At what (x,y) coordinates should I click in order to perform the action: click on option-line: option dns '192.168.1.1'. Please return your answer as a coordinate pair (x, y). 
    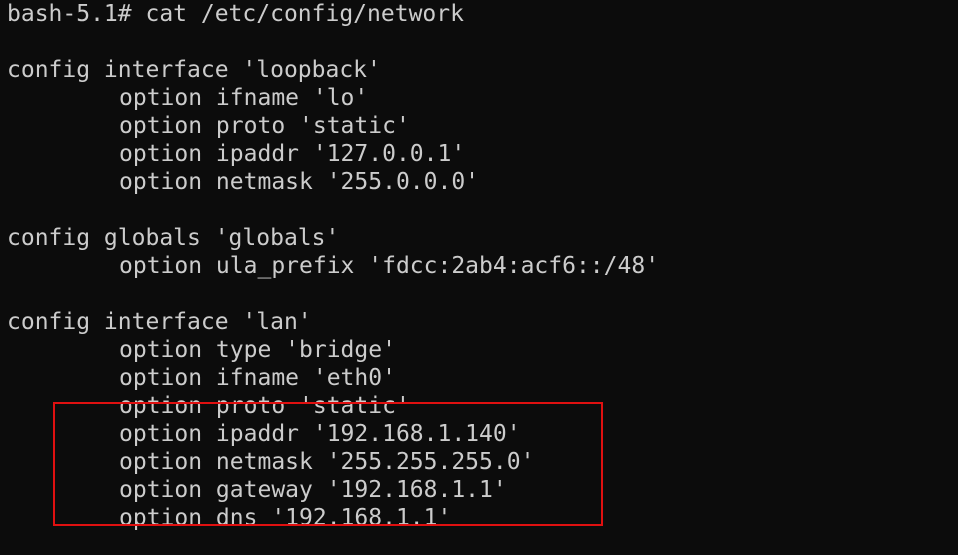
    Looking at the image, I should click on (285, 518).